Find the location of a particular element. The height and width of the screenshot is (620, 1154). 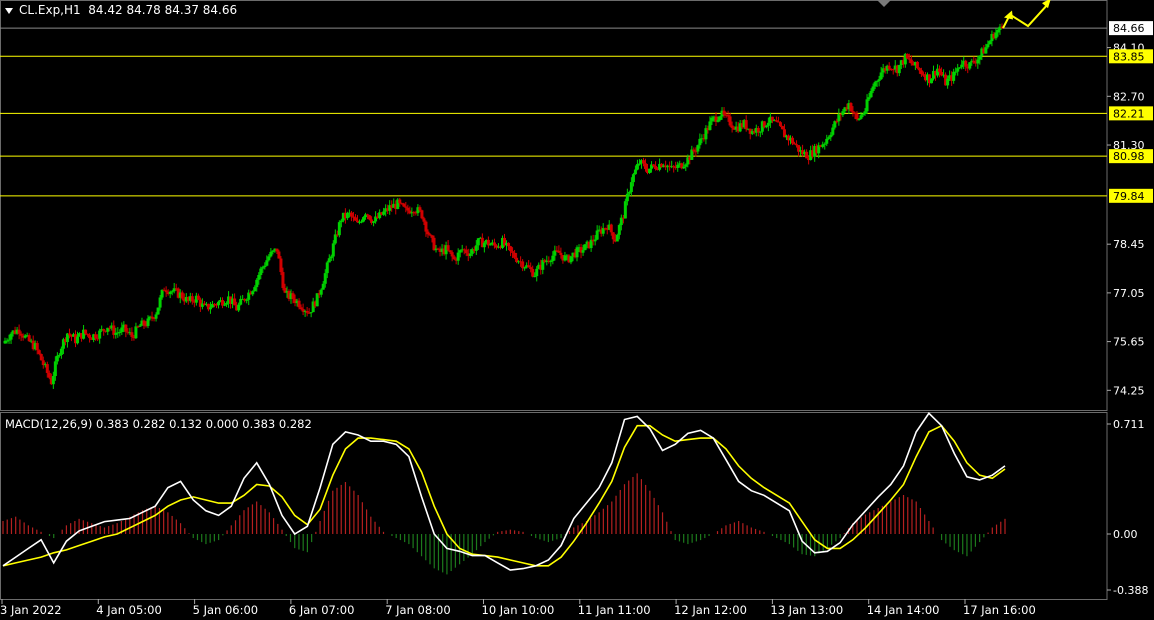

price-tick-label-6: 74.25 is located at coordinates (1129, 390).